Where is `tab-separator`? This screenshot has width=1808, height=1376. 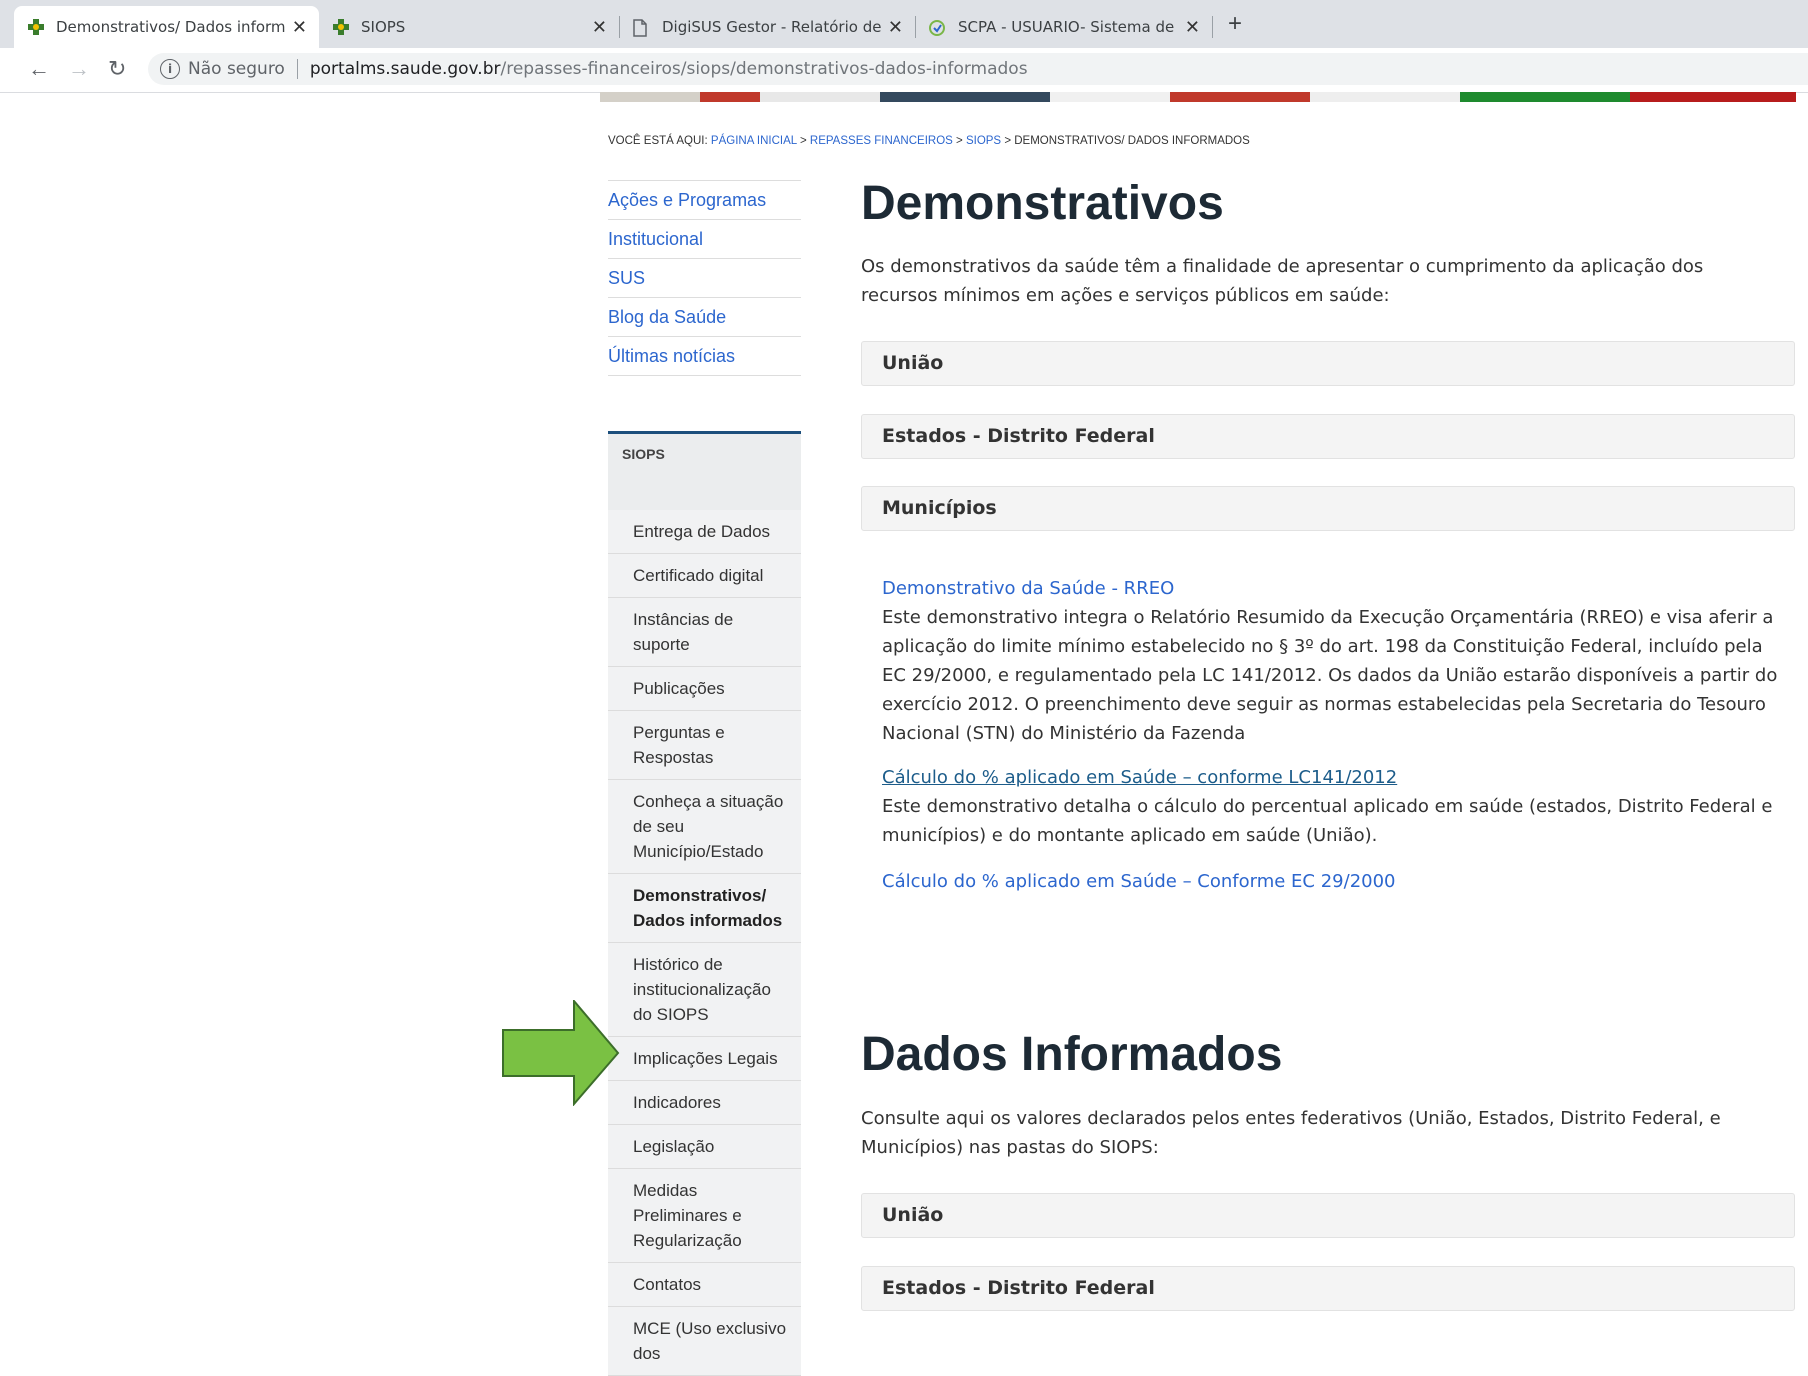
tab-separator is located at coordinates (1212, 27).